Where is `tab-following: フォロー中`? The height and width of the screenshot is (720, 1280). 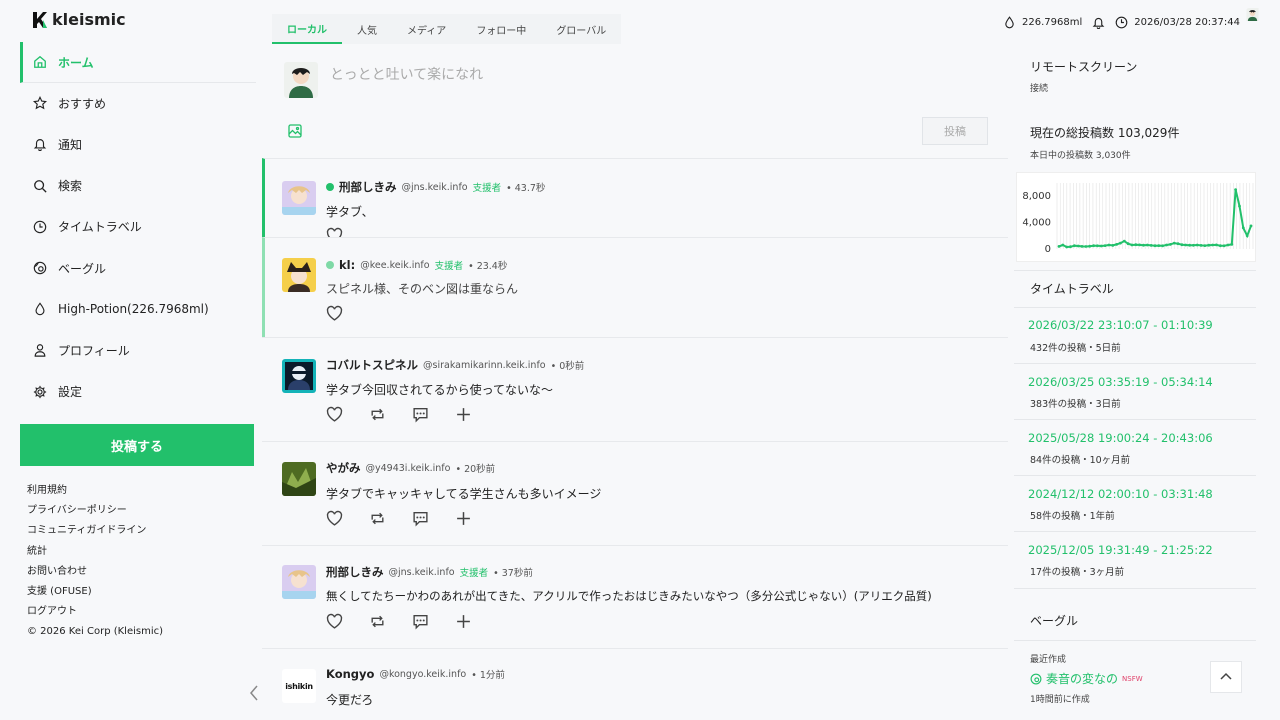
tab-following: フォロー中 is located at coordinates (501, 29).